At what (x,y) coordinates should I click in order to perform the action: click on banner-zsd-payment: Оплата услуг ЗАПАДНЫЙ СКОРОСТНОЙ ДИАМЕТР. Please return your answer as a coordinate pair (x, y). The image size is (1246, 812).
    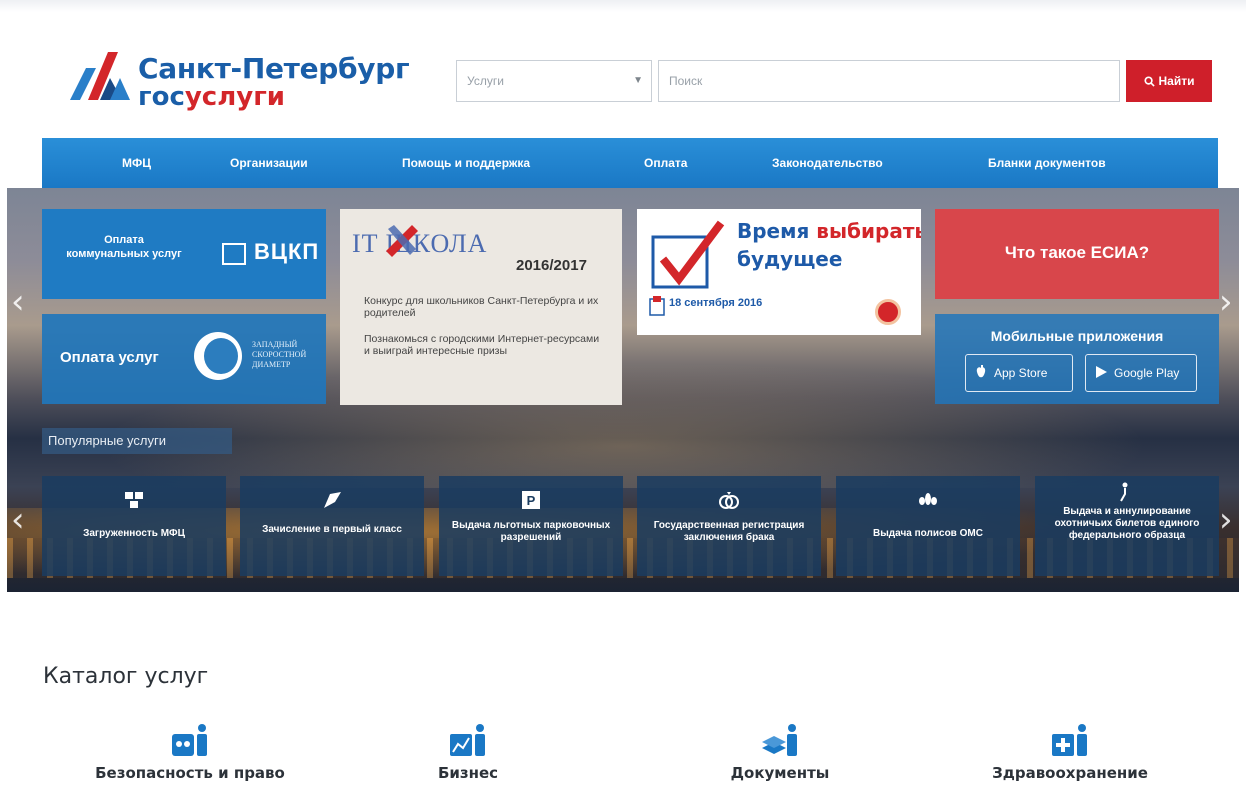
    Looking at the image, I should click on (184, 359).